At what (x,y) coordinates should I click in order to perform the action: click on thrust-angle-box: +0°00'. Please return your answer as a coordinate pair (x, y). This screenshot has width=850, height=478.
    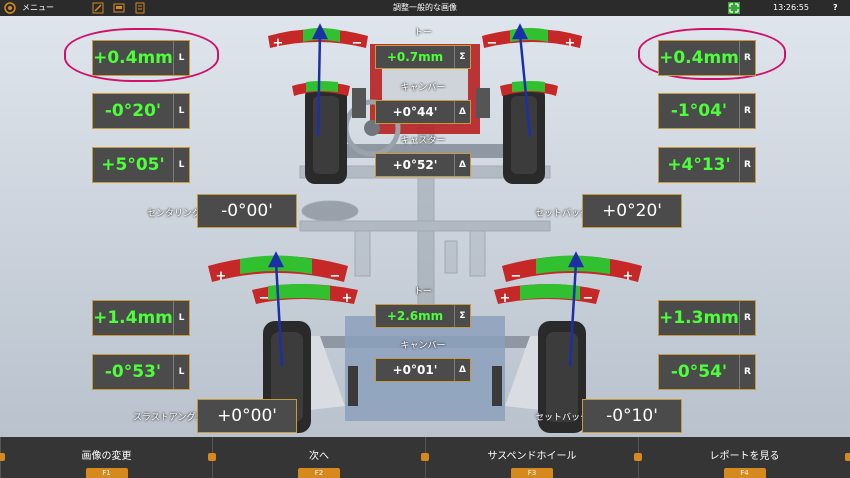
    Looking at the image, I should click on (247, 416).